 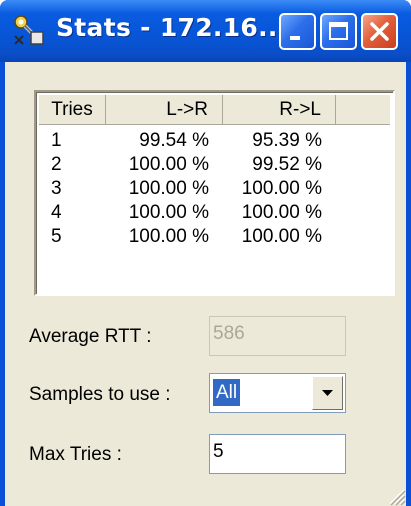 What do you see at coordinates (227, 392) in the screenshot?
I see `samples-selected-value: All` at bounding box center [227, 392].